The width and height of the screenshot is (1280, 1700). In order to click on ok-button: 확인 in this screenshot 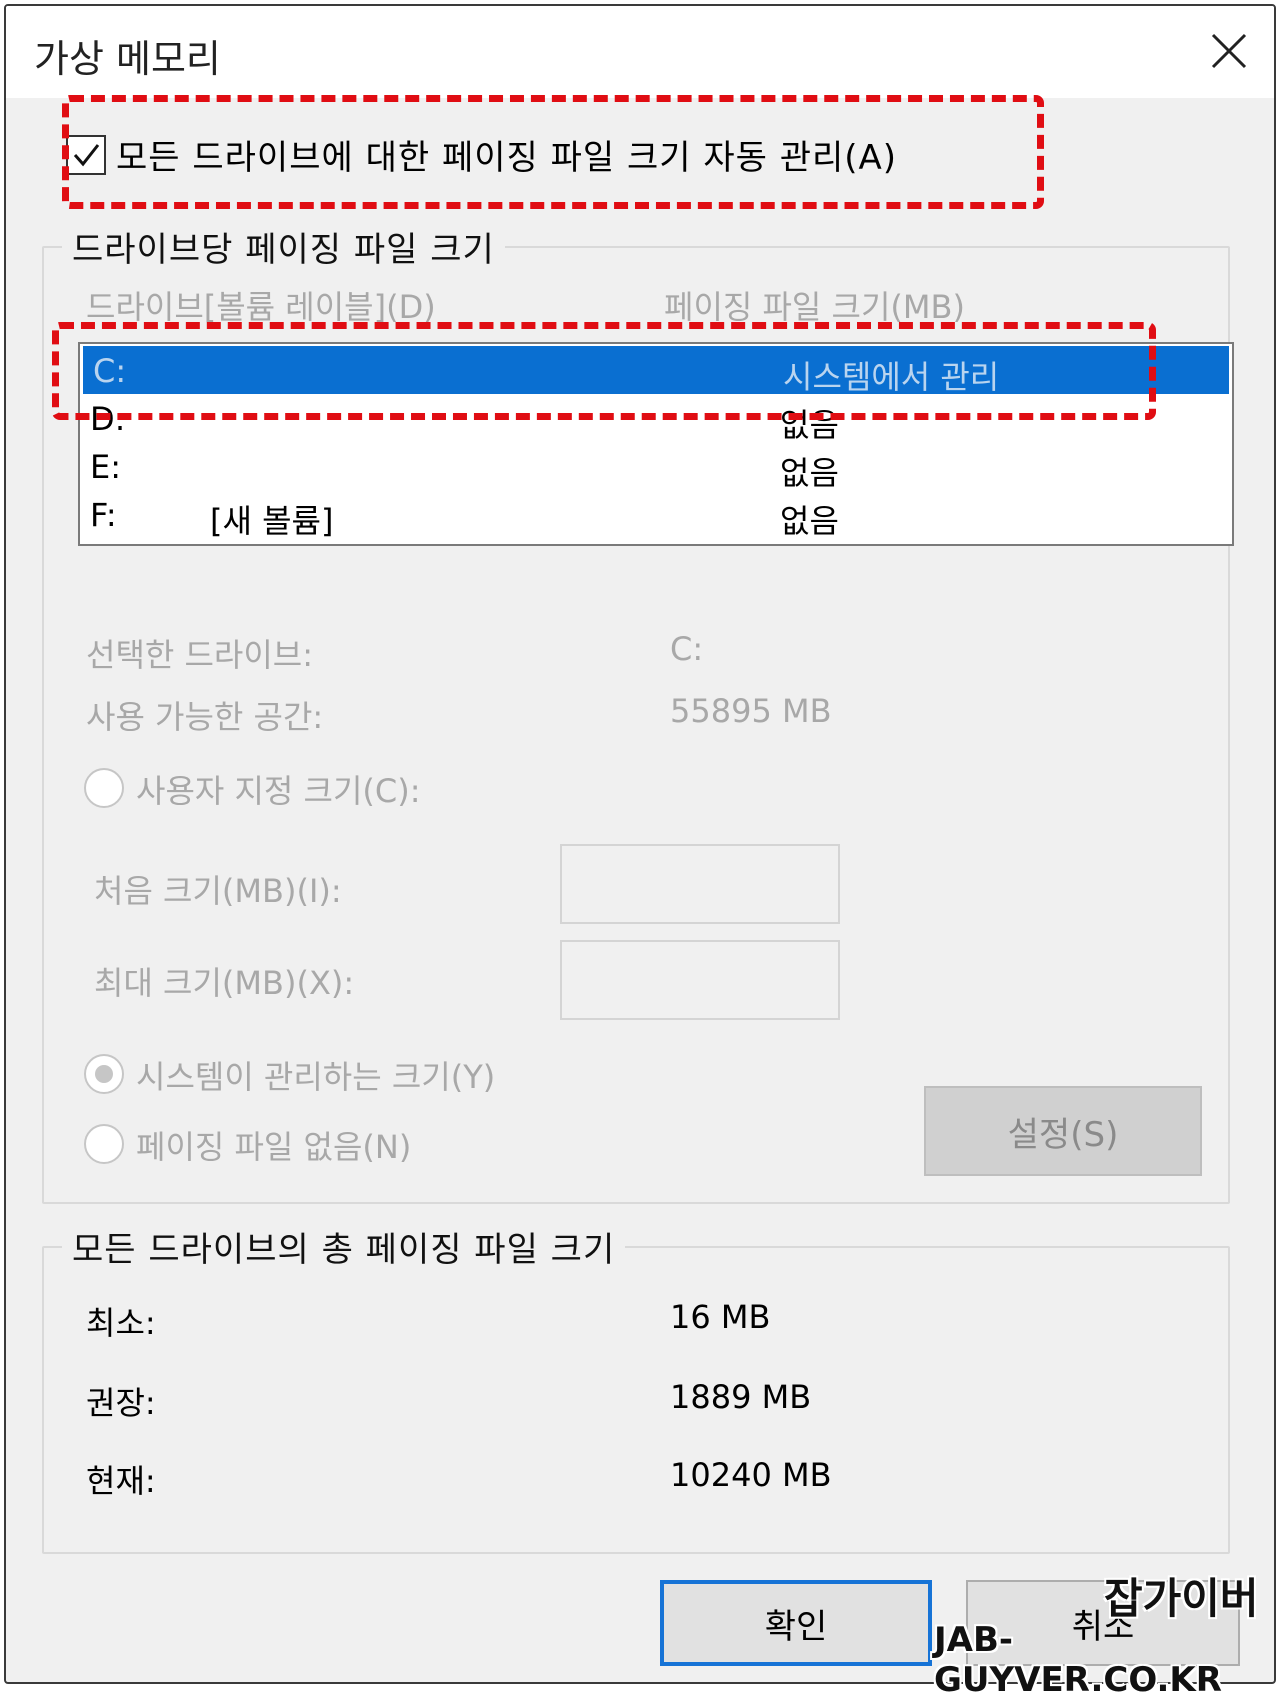, I will do `click(796, 1623)`.